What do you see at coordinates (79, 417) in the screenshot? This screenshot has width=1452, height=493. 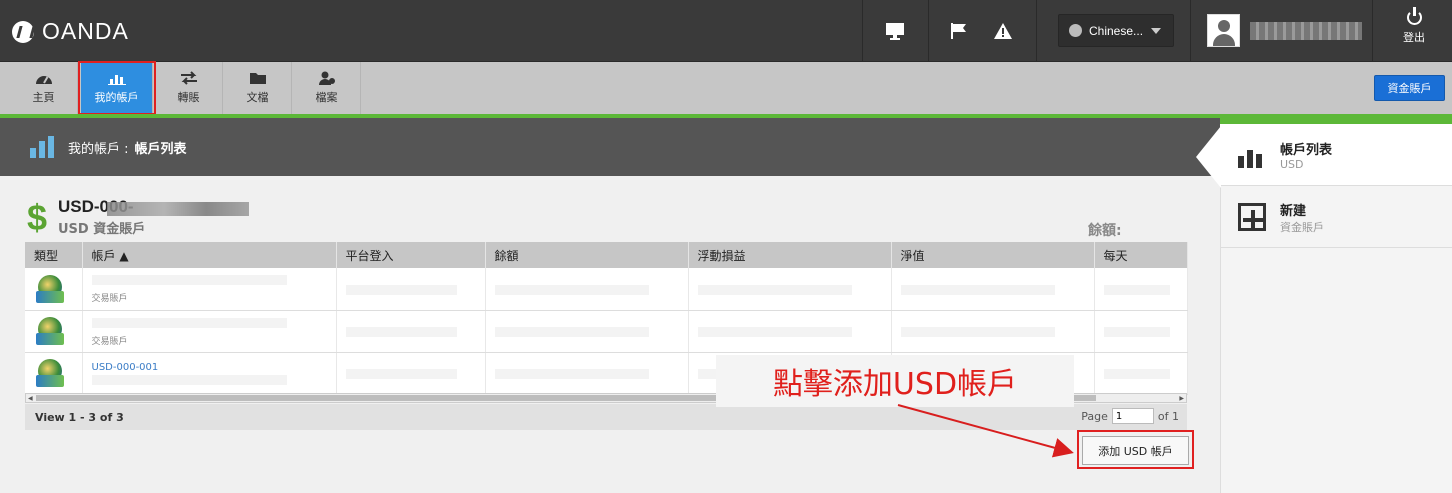 I see `view-count: View 1 - 3 of 3` at bounding box center [79, 417].